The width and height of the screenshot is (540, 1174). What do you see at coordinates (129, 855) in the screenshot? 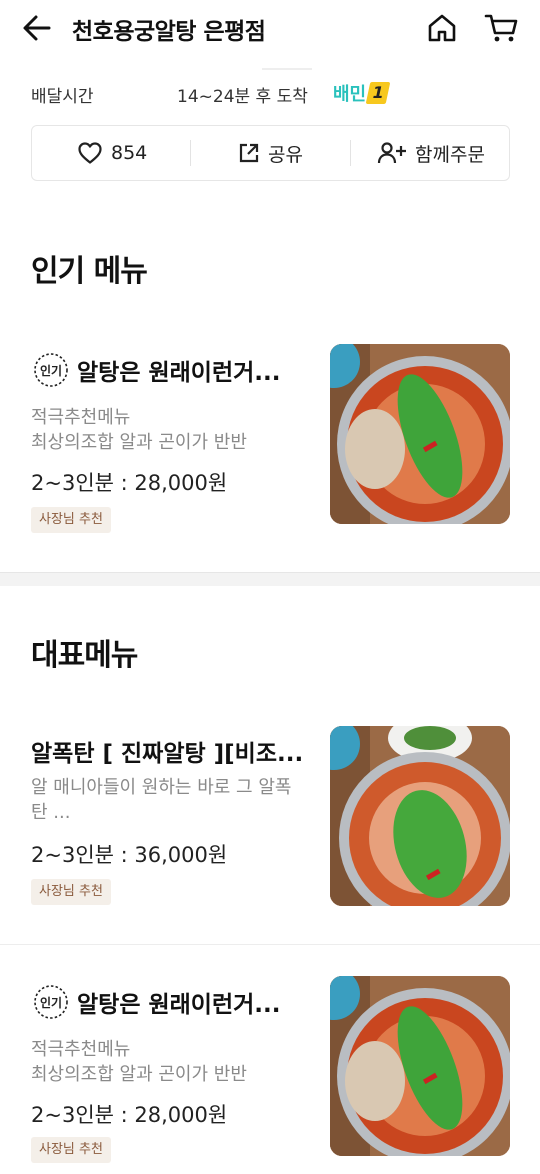
I see `menu-price: 2~3인분 : 36,000원` at bounding box center [129, 855].